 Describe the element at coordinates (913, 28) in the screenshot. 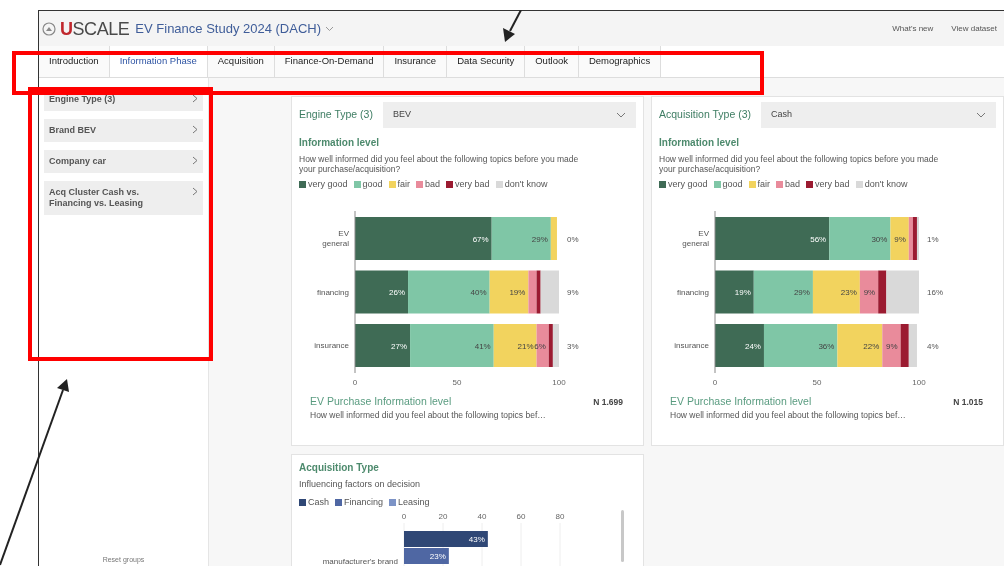

I see `header-link: What's new` at that location.